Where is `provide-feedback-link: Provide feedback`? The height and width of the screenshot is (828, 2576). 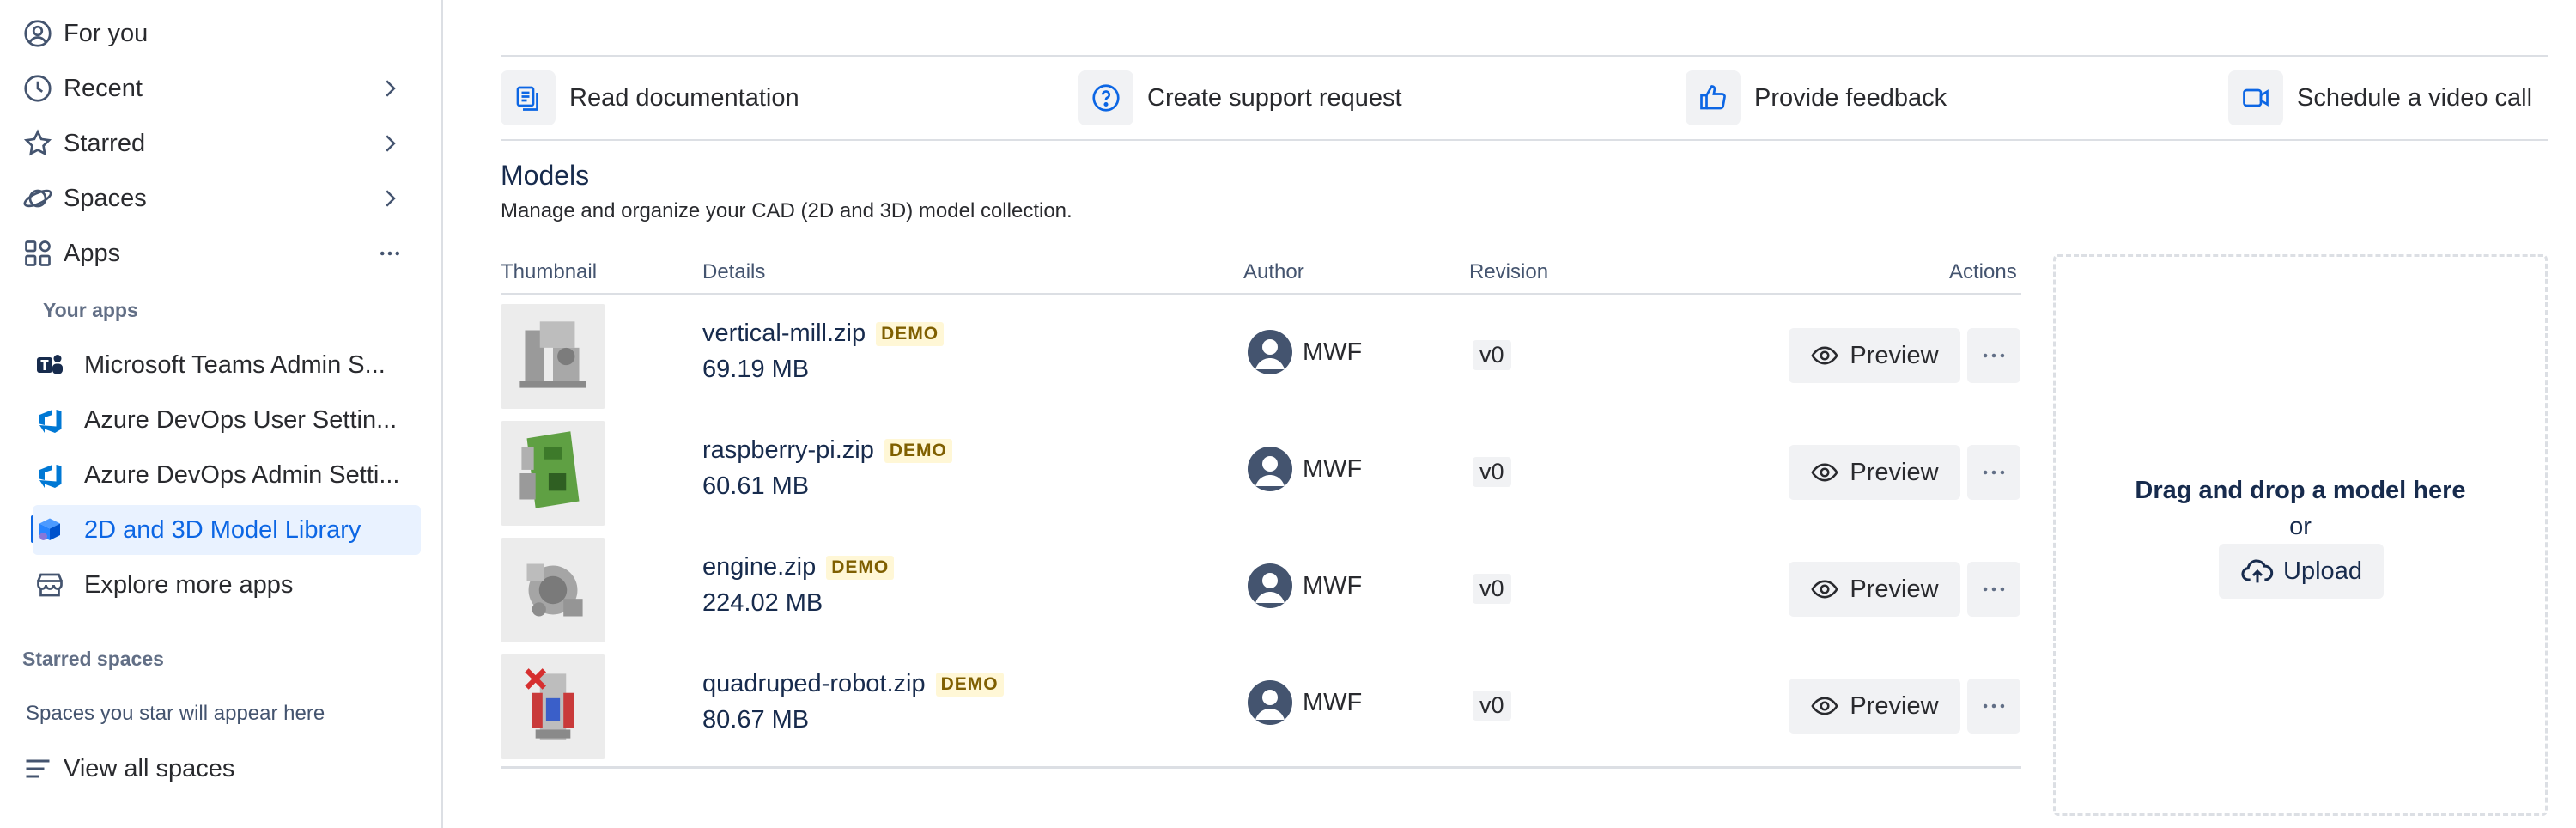
provide-feedback-link: Provide feedback is located at coordinates (1816, 97).